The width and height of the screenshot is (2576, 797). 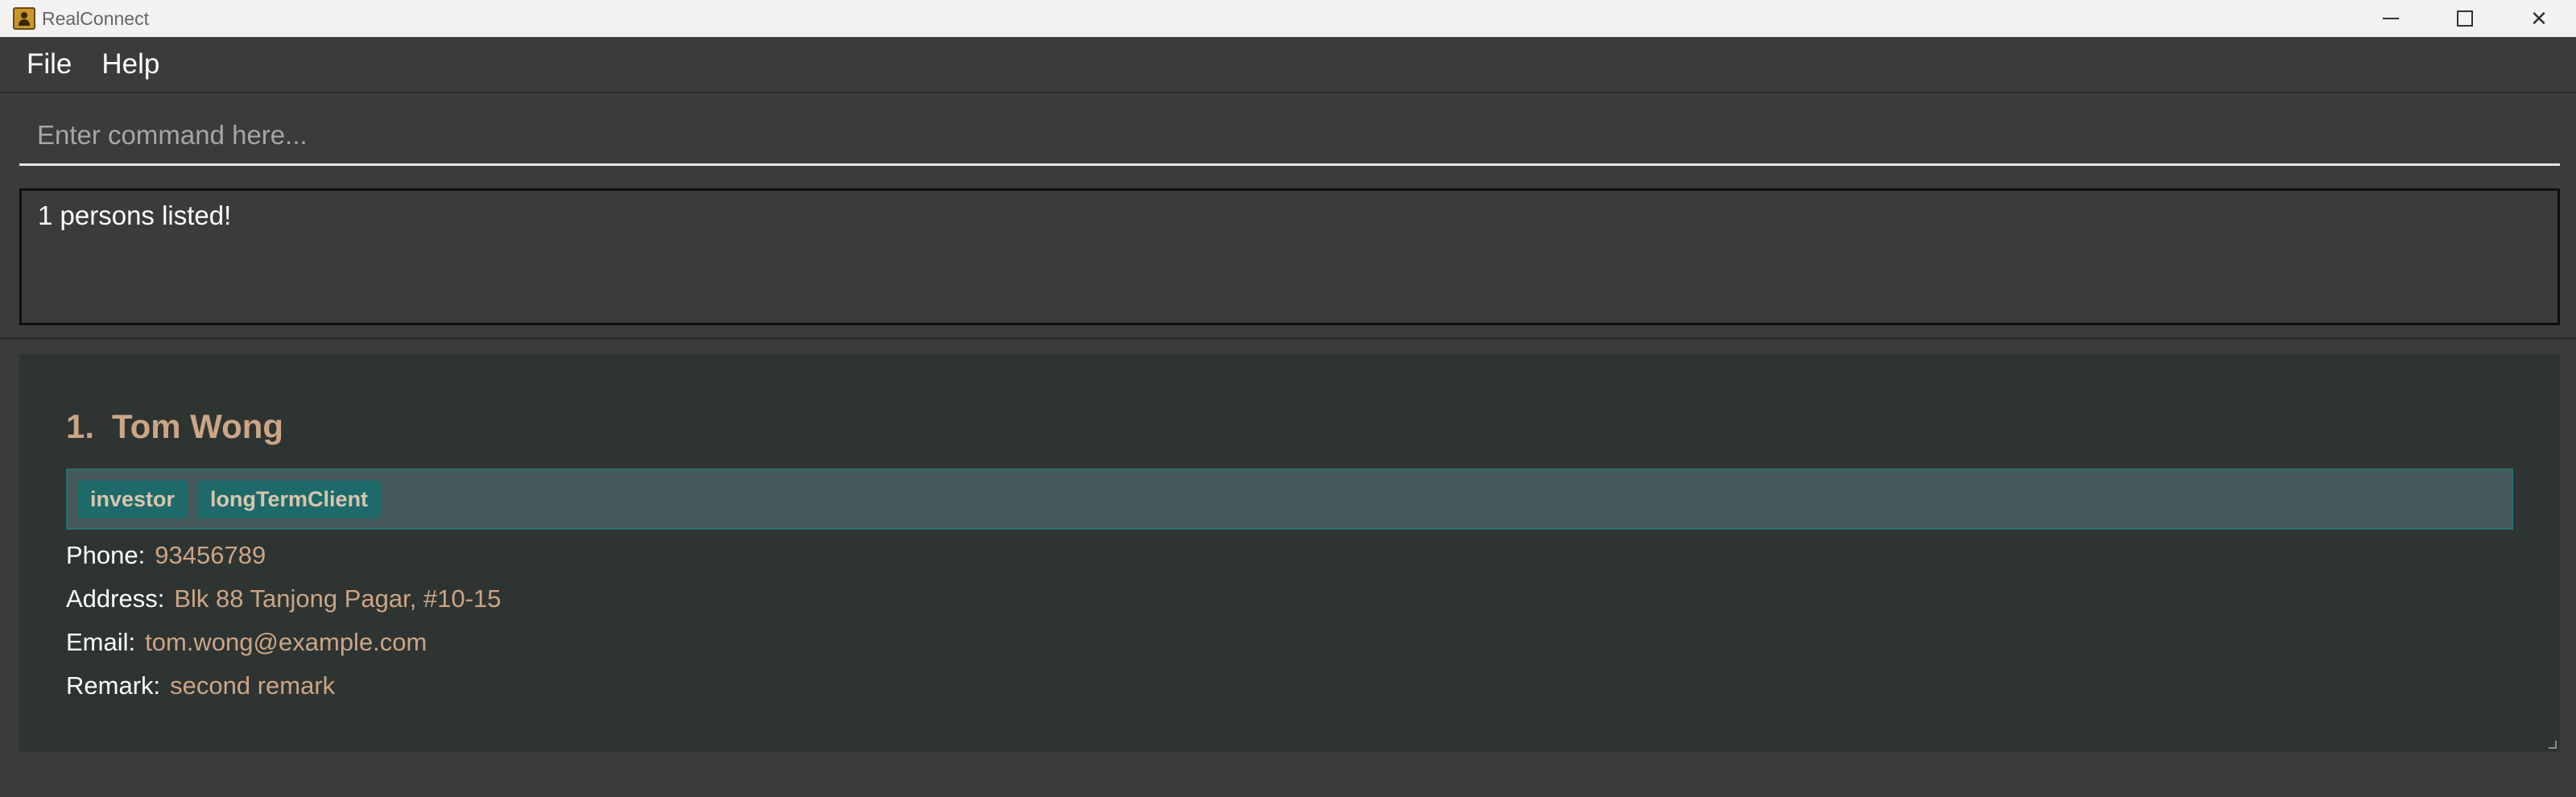 I want to click on phone-value: 93456789, so click(x=211, y=555).